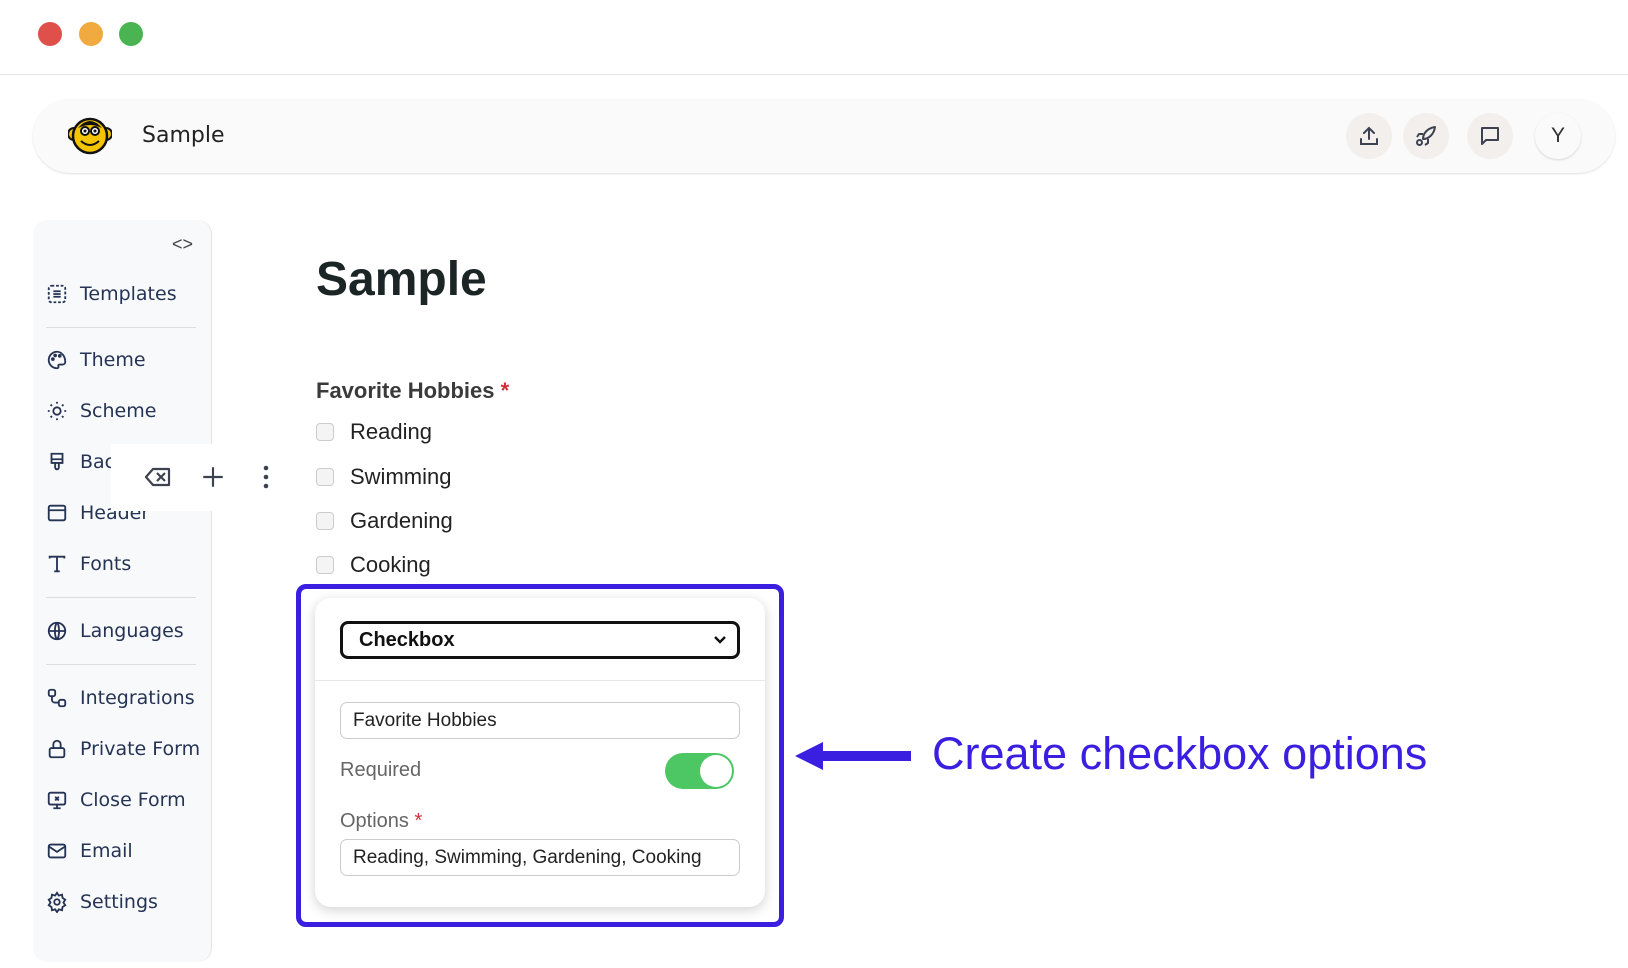  I want to click on plus-icon, so click(213, 477).